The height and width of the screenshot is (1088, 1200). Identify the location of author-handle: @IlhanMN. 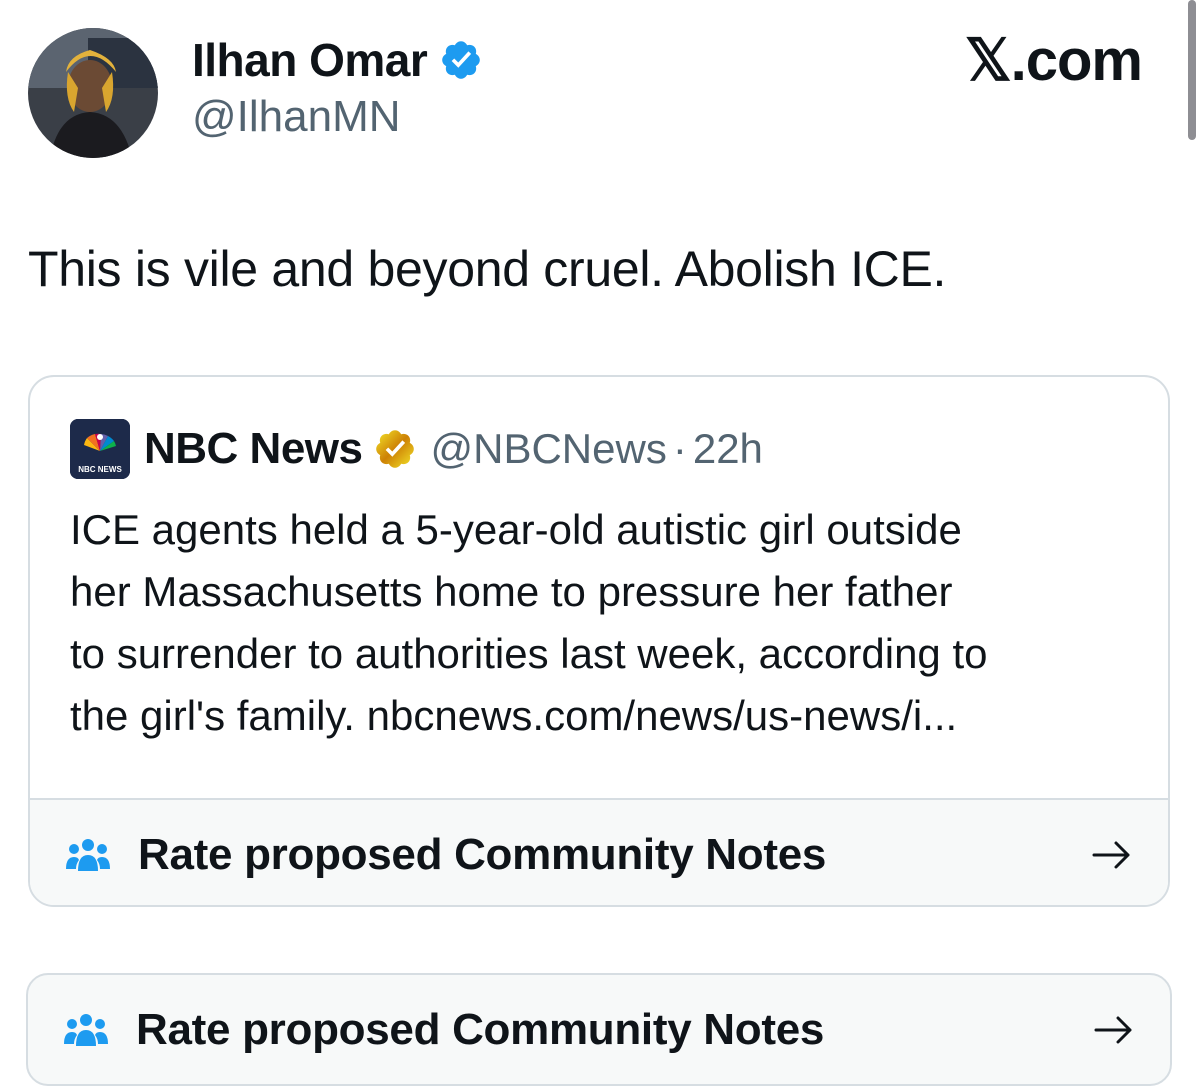
(296, 117).